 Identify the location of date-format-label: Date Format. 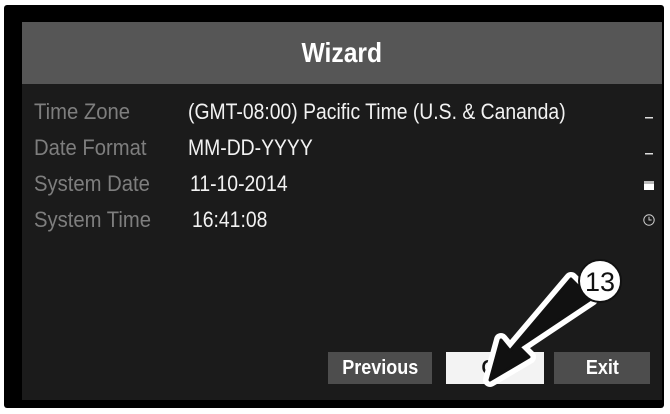
(90, 147).